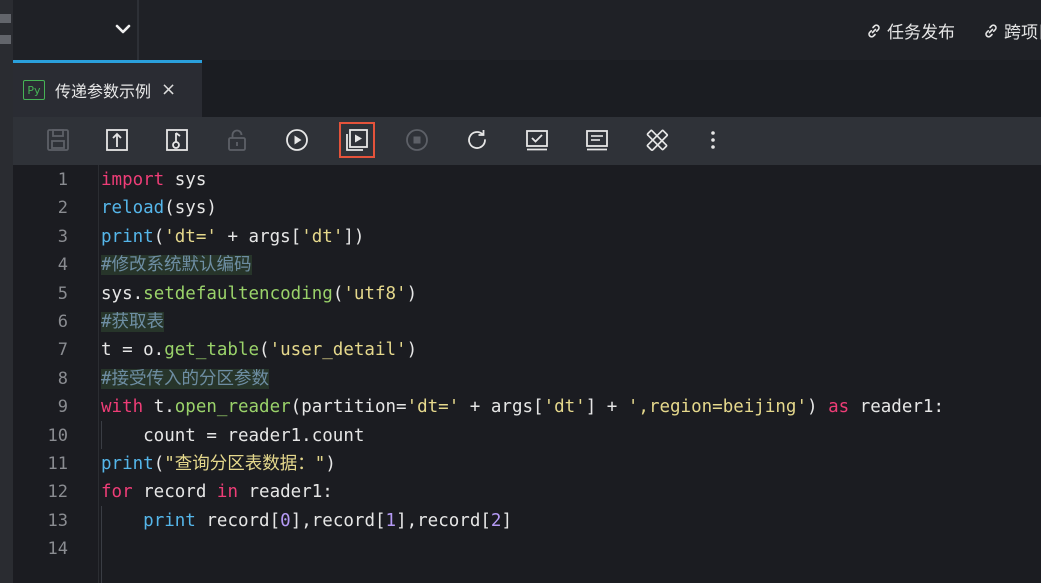 The height and width of the screenshot is (583, 1041). I want to click on lock-icon, so click(237, 140).